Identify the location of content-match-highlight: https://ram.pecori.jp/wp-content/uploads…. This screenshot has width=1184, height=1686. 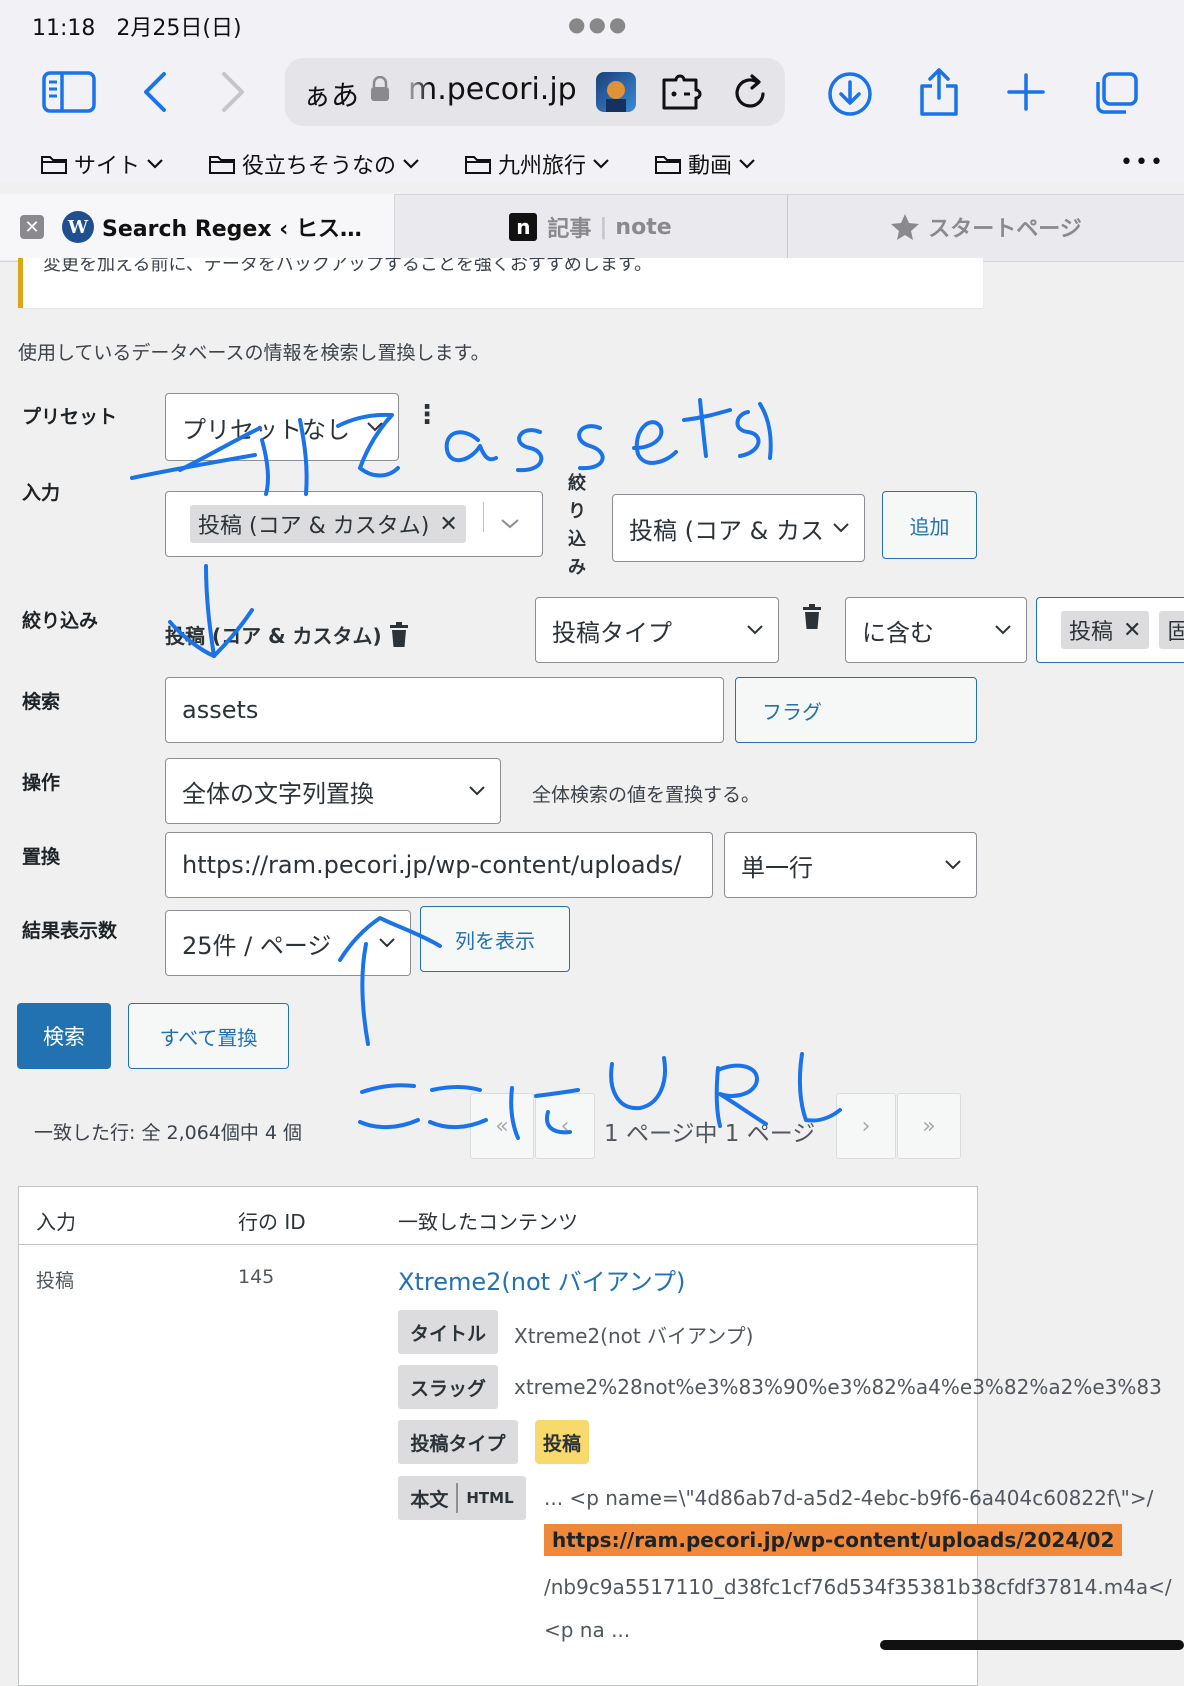
(833, 1540).